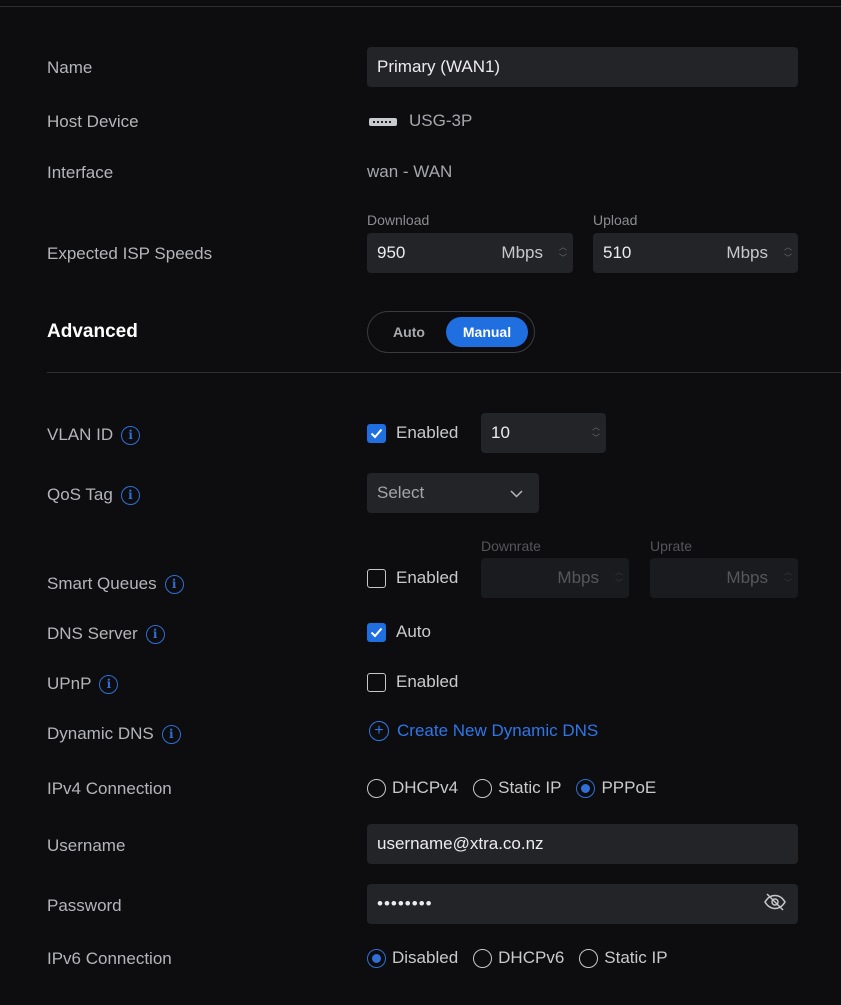 Image resolution: width=841 pixels, height=1005 pixels. What do you see at coordinates (86, 845) in the screenshot?
I see `username-label: Username` at bounding box center [86, 845].